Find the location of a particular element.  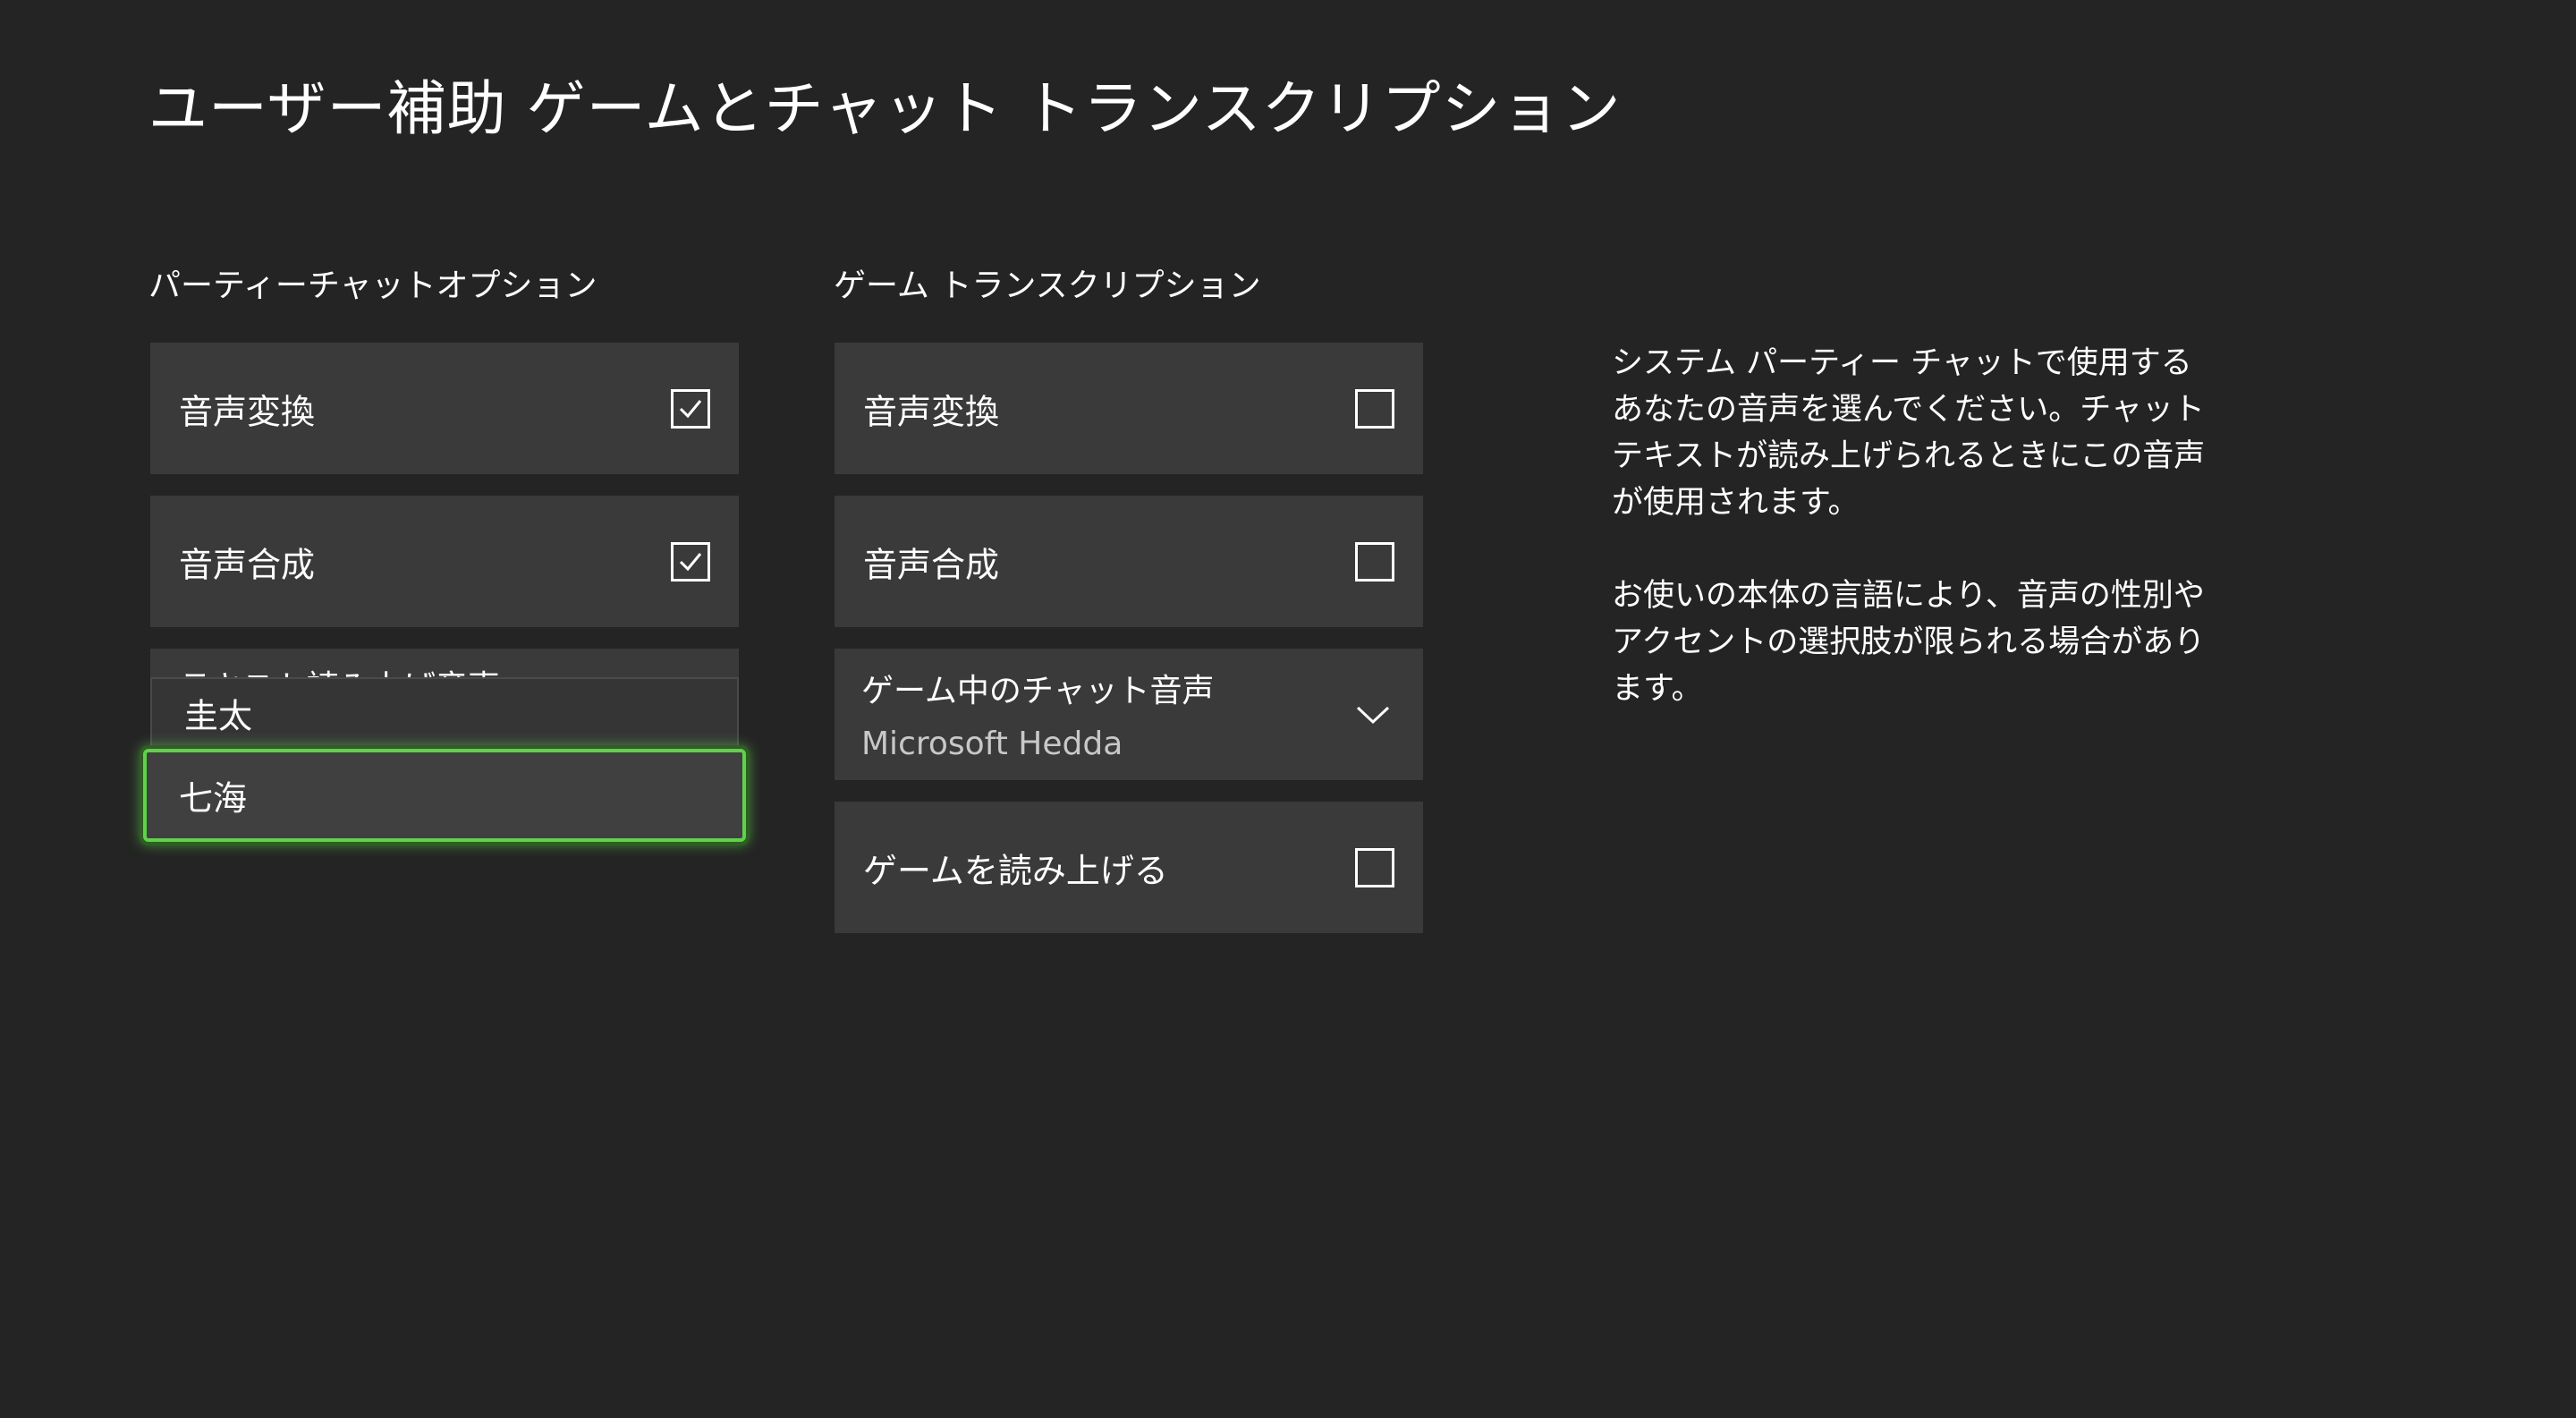

game-transcription-section-title: ゲーム トランスクリプション is located at coordinates (1047, 285).